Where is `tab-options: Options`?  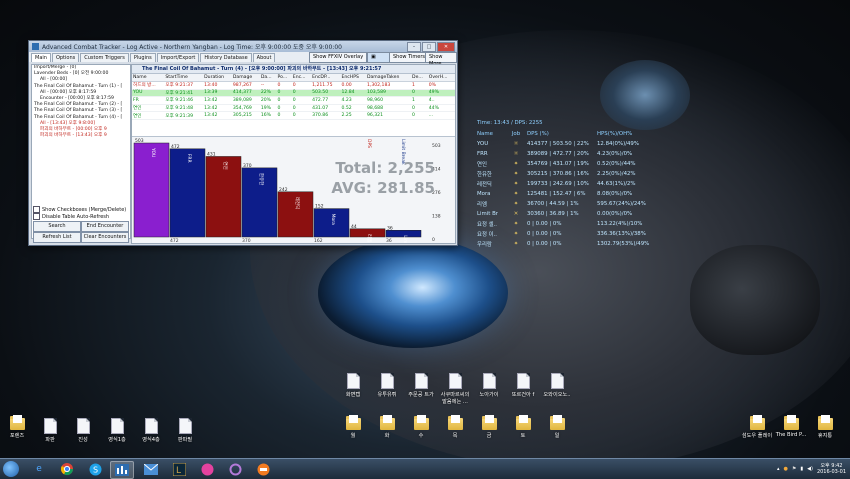 tab-options: Options is located at coordinates (65, 57).